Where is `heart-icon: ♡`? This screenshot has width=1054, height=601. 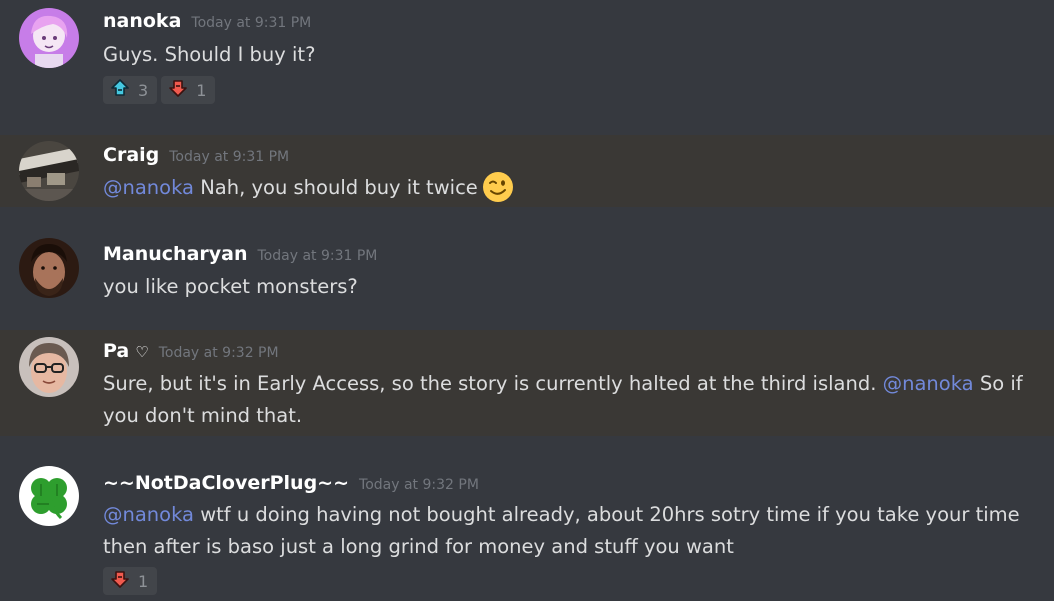 heart-icon: ♡ is located at coordinates (142, 352).